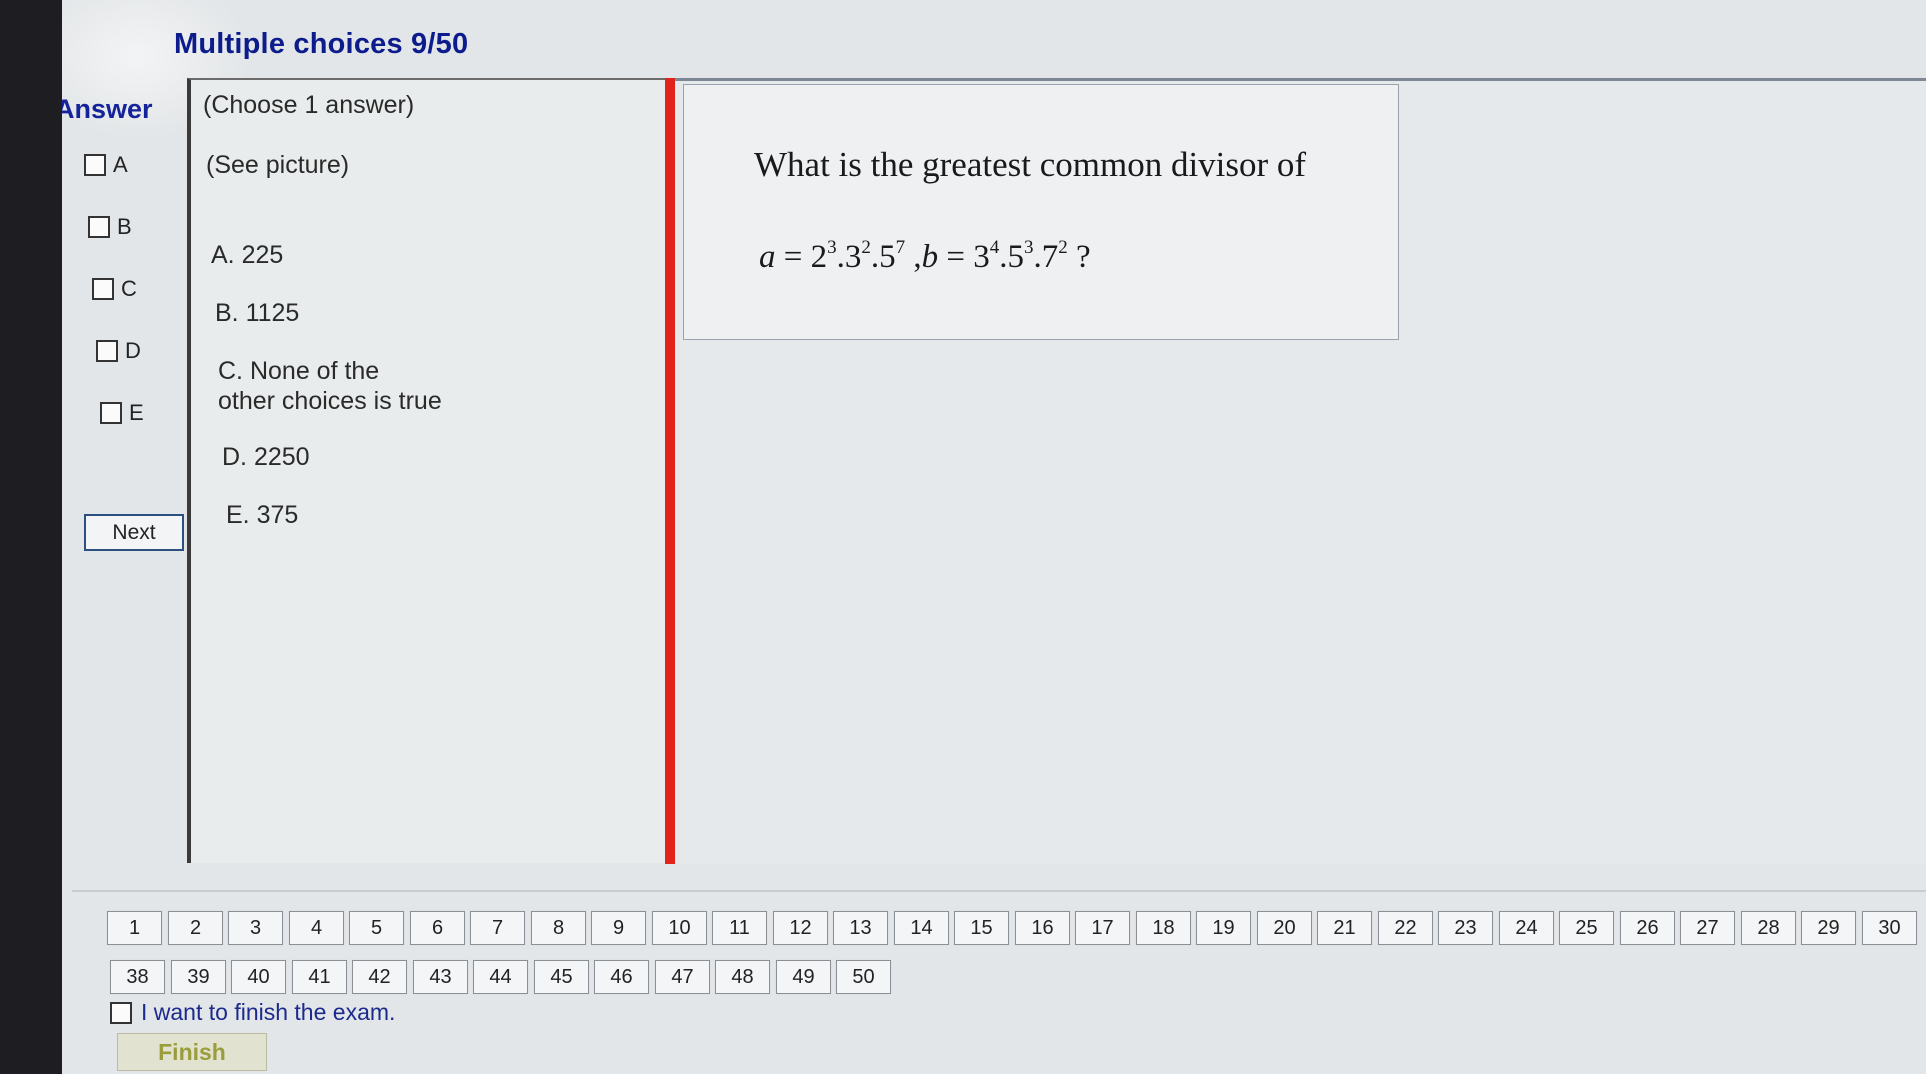 Image resolution: width=1926 pixels, height=1074 pixels. Describe the element at coordinates (679, 928) in the screenshot. I see `question-nav-button: 10` at that location.